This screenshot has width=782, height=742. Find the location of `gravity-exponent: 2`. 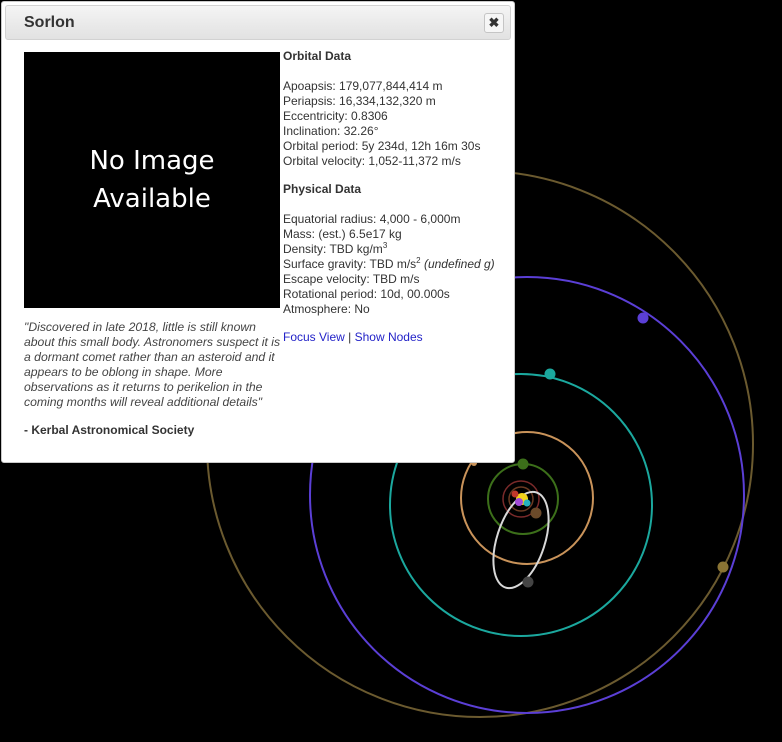

gravity-exponent: 2 is located at coordinates (418, 260).